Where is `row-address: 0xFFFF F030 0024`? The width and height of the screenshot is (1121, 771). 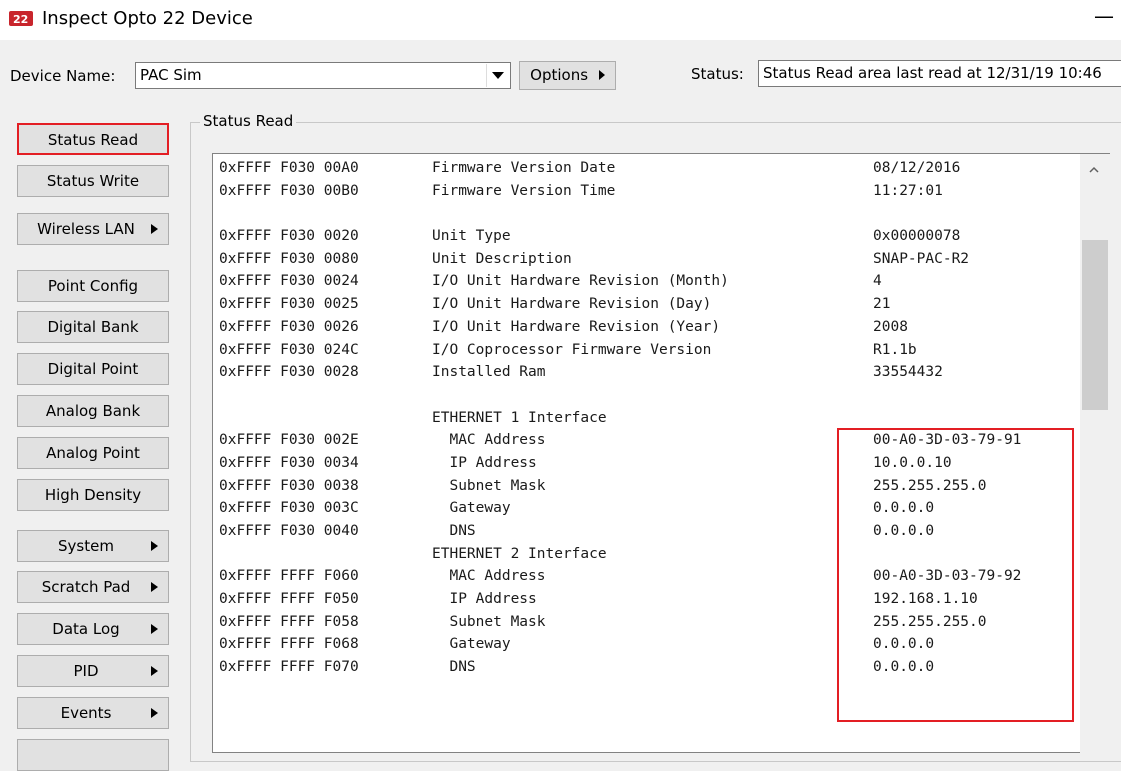
row-address: 0xFFFF F030 0024 is located at coordinates (289, 281).